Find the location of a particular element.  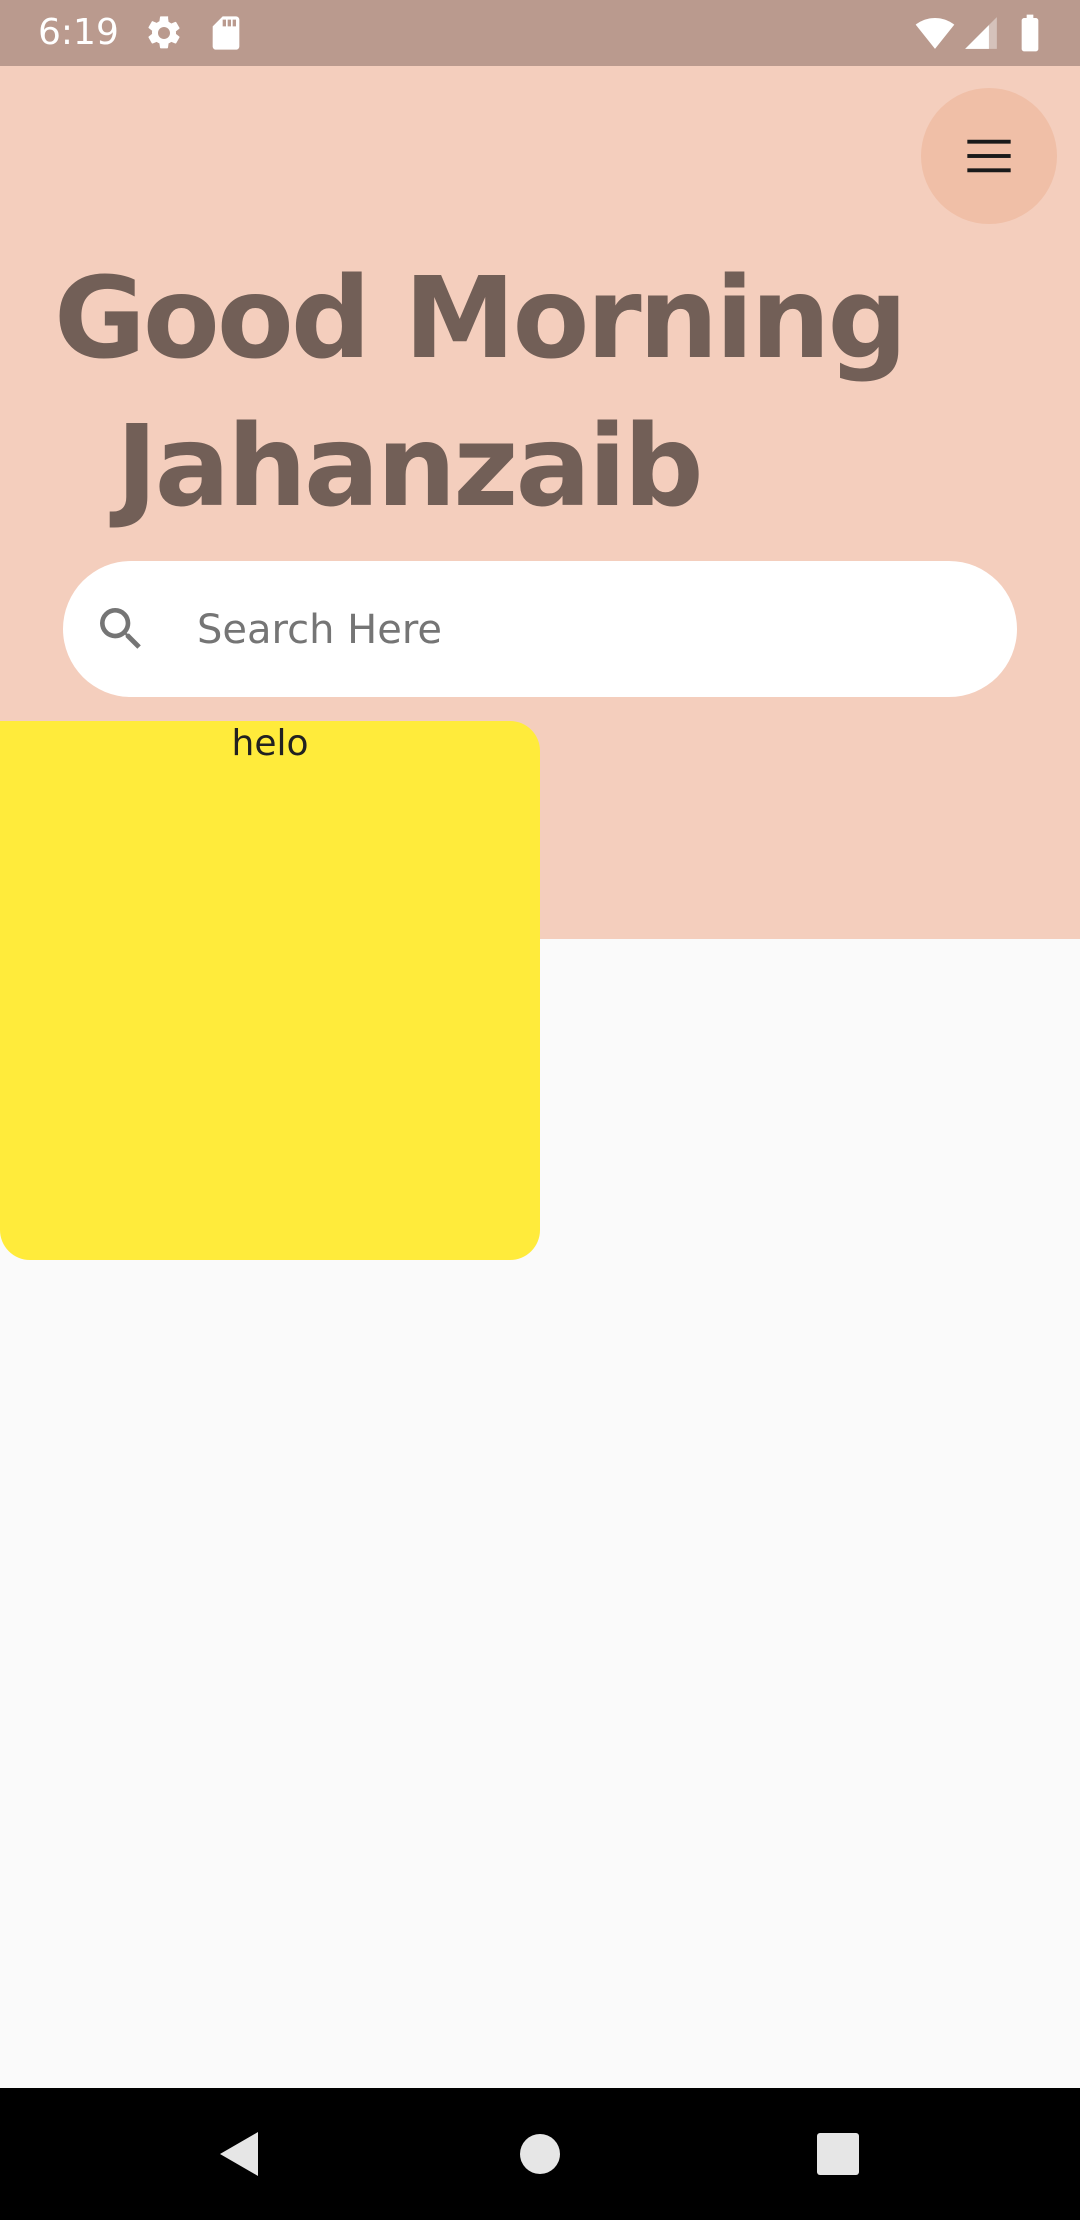

search-input is located at coordinates (587, 630).